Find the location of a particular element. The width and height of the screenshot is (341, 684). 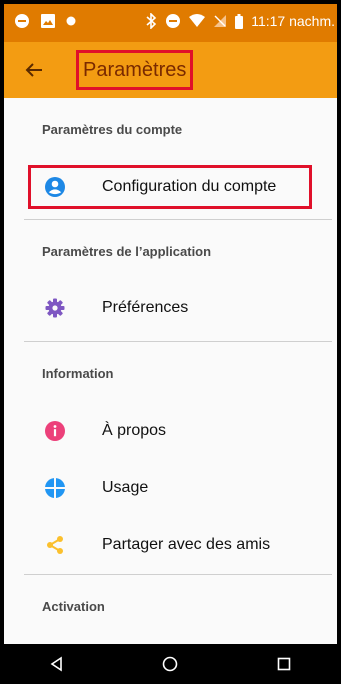

about-label: À propos is located at coordinates (134, 430).